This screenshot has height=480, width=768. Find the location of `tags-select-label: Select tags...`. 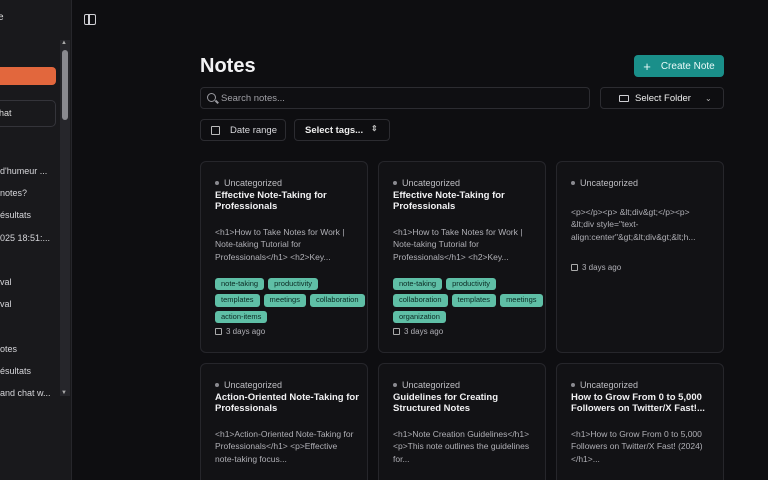

tags-select-label: Select tags... is located at coordinates (334, 130).